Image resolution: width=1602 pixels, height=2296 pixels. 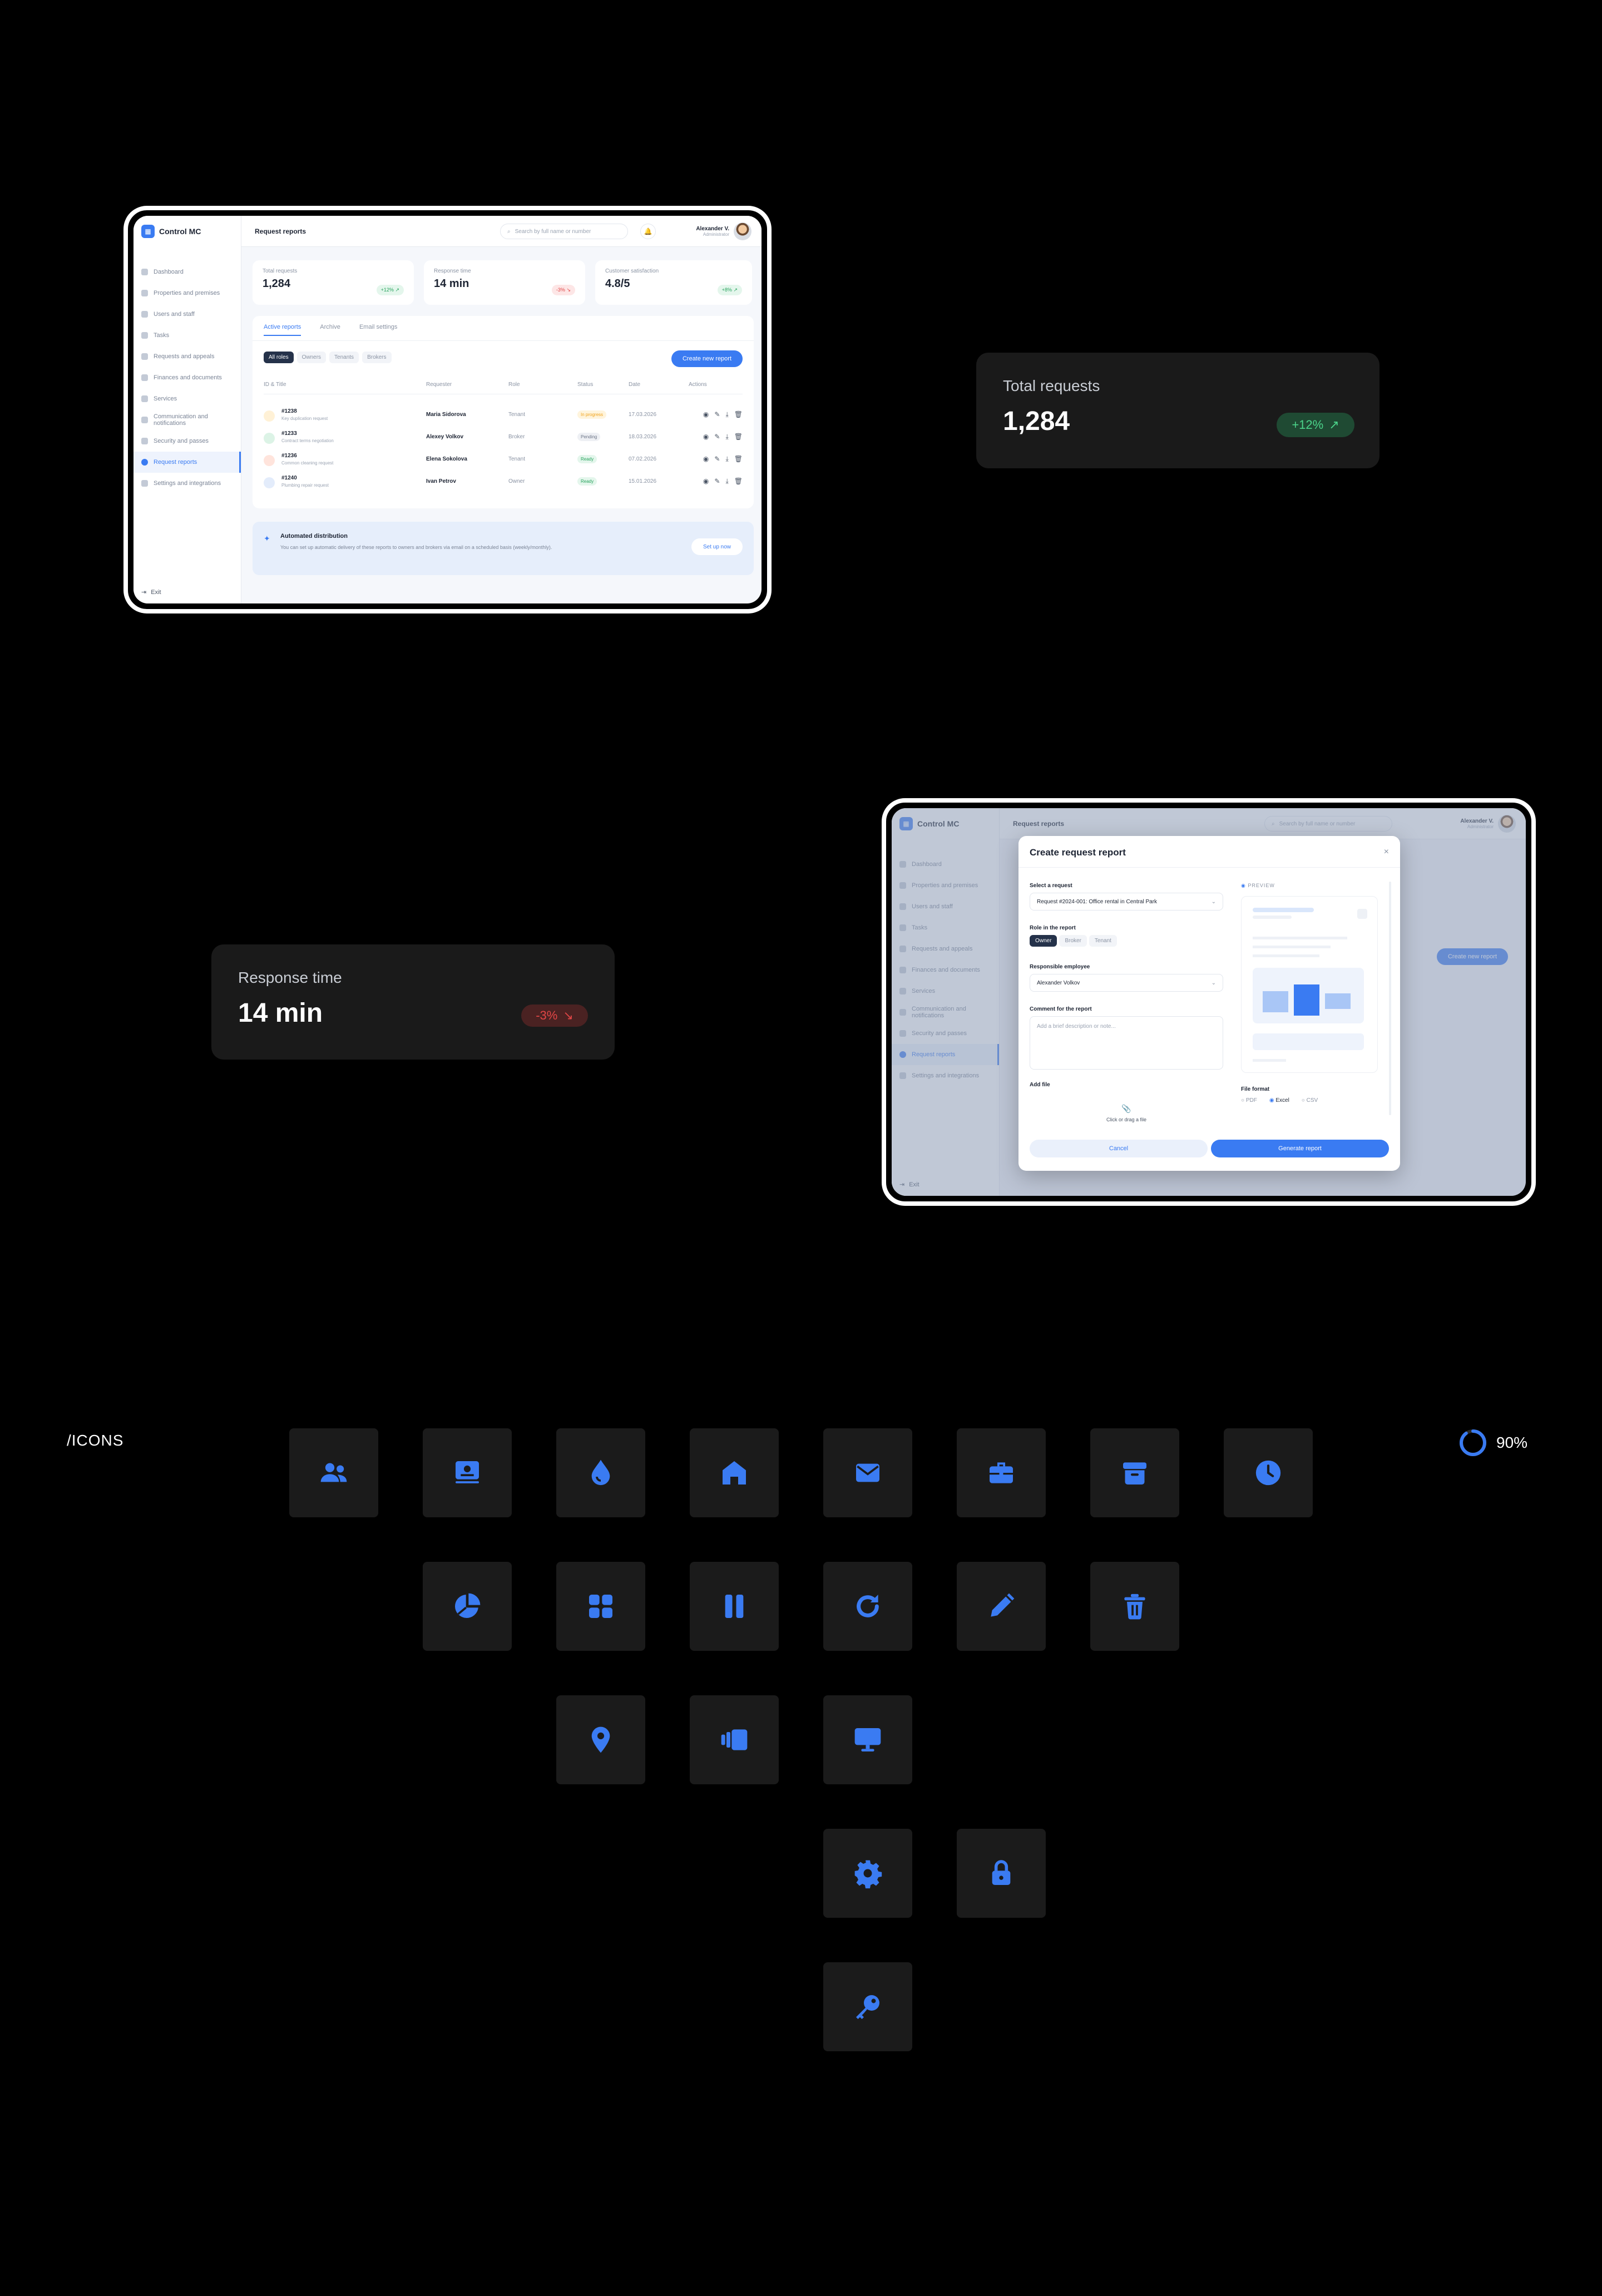 What do you see at coordinates (698, 385) in the screenshot?
I see `column-header: Actions` at bounding box center [698, 385].